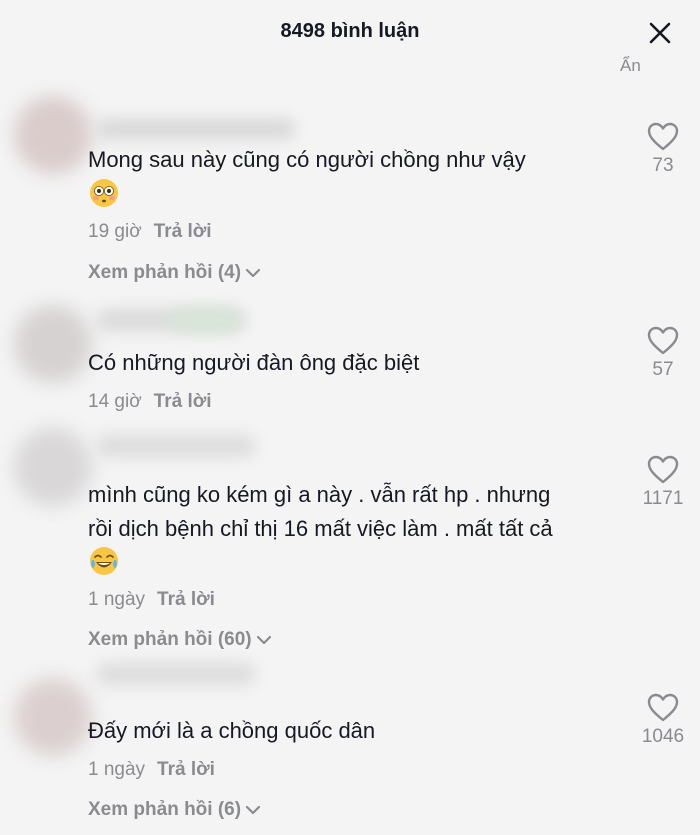 Image resolution: width=700 pixels, height=835 pixels. I want to click on comment-time: 14 giờ, so click(115, 401).